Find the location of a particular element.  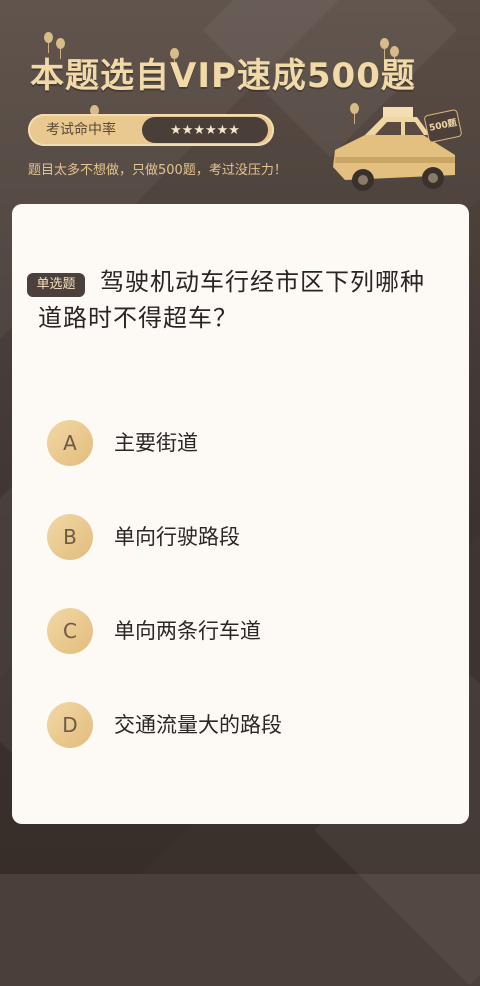

hit-rate-pill: 考试命中率 ★★★★★★ is located at coordinates (151, 130).